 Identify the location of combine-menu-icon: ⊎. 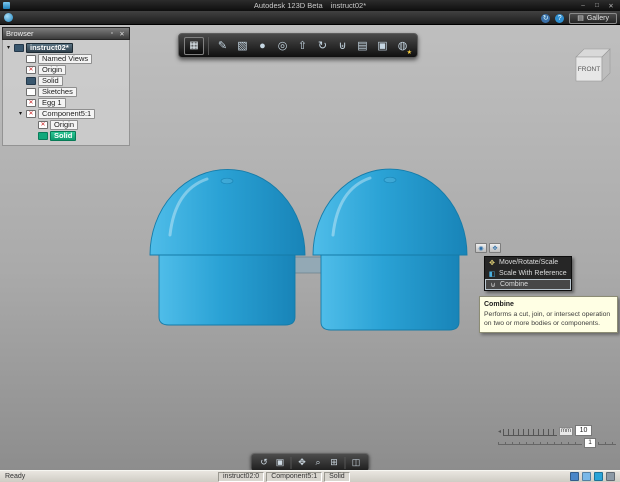
(493, 285).